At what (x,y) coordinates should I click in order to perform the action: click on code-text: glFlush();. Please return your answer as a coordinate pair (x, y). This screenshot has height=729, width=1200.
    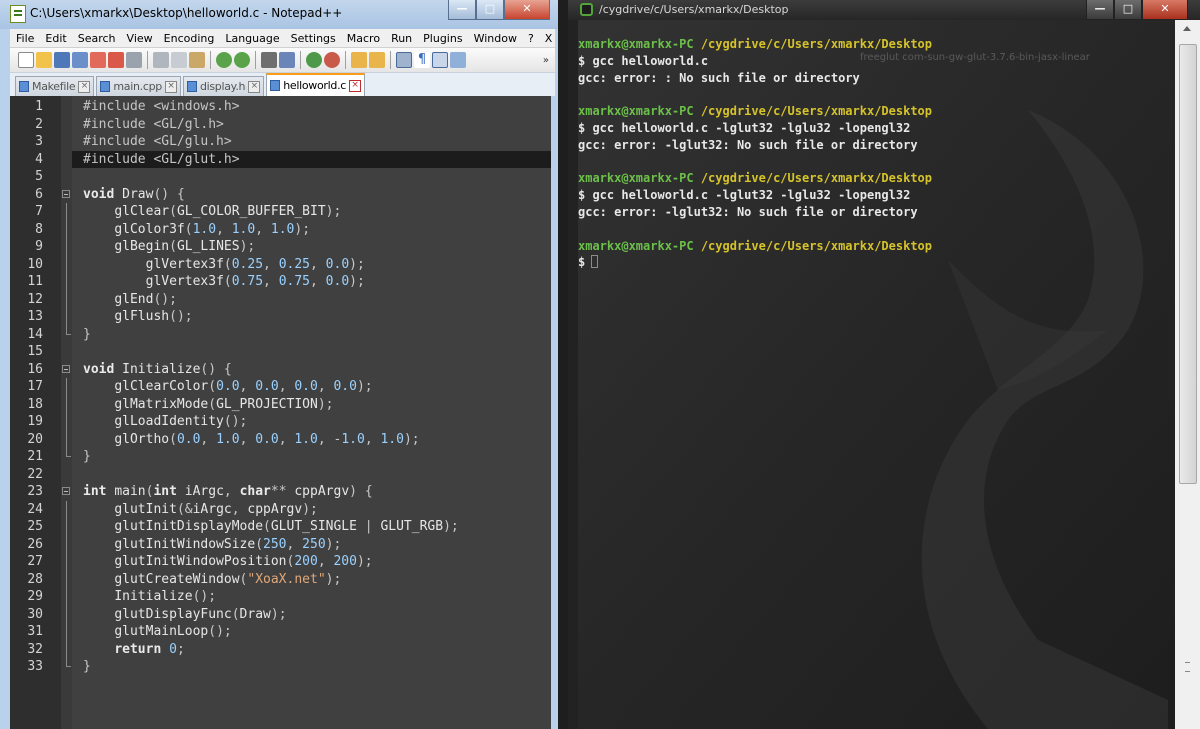
    Looking at the image, I should click on (311, 317).